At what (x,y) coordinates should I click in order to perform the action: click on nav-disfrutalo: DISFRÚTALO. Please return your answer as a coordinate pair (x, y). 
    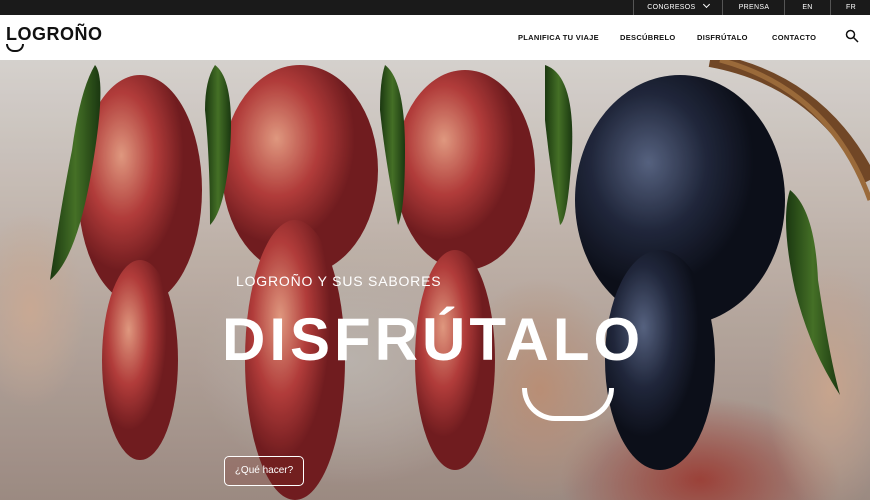
    Looking at the image, I should click on (722, 37).